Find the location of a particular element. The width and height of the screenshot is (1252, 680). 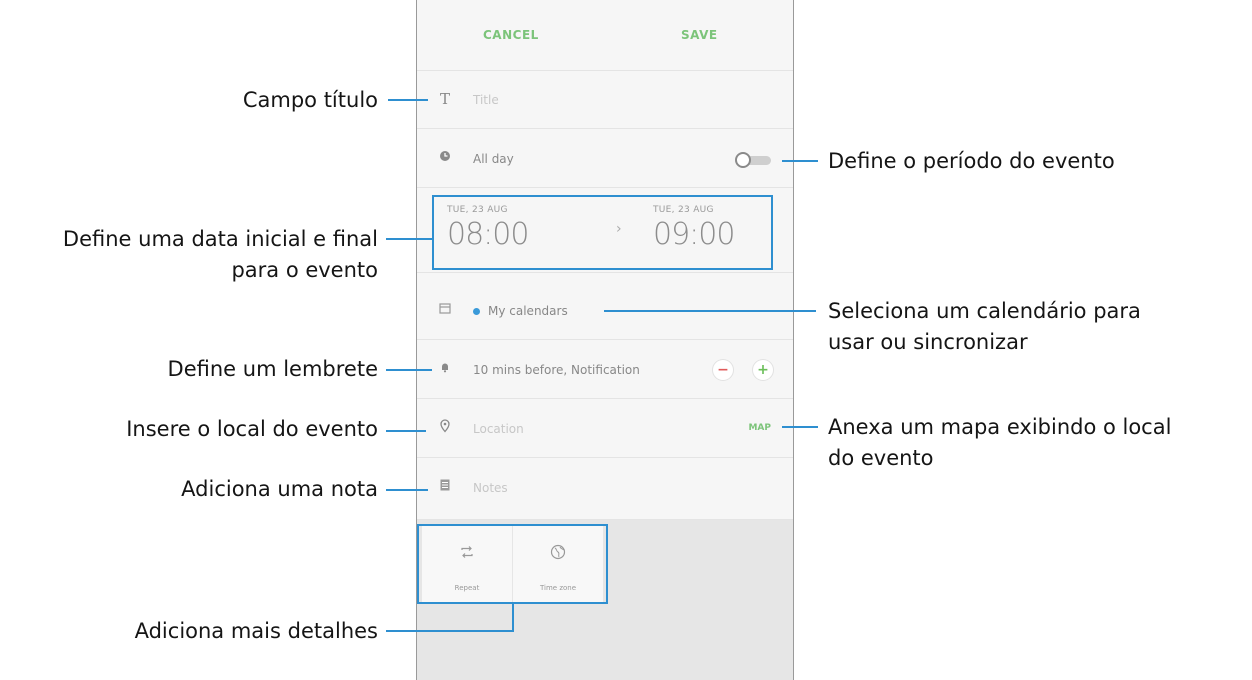

title-input: Title is located at coordinates (486, 100).